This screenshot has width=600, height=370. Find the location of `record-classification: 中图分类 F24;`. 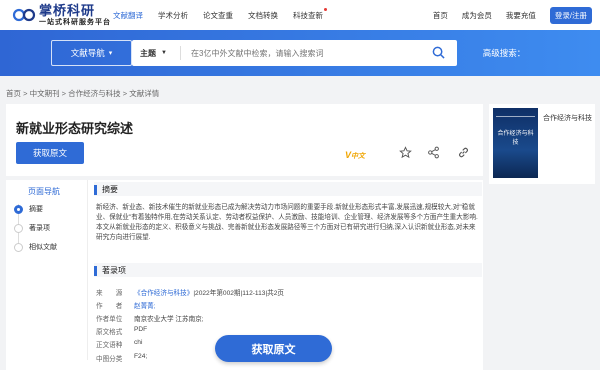

record-classification: 中图分类 F24; is located at coordinates (121, 358).